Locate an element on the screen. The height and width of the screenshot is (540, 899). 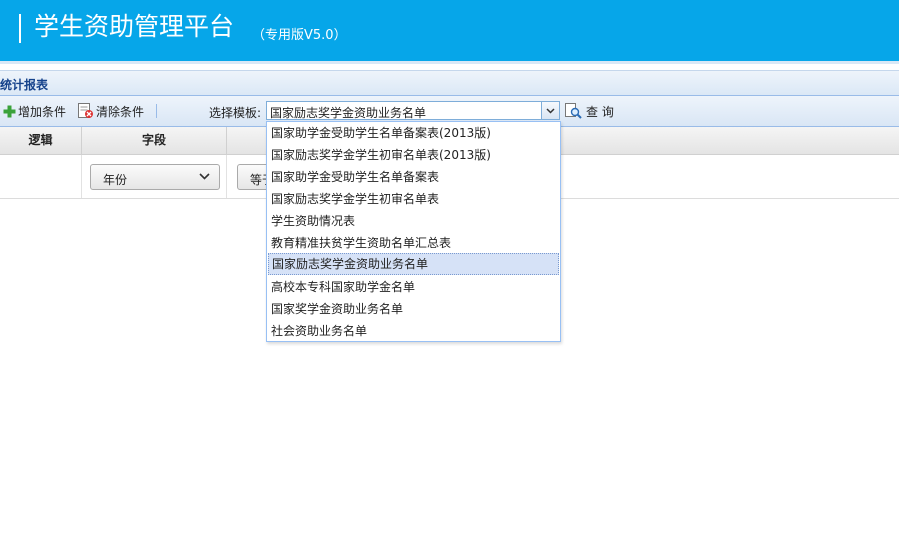
clear-condition-button: 清除条件 is located at coordinates (110, 111).